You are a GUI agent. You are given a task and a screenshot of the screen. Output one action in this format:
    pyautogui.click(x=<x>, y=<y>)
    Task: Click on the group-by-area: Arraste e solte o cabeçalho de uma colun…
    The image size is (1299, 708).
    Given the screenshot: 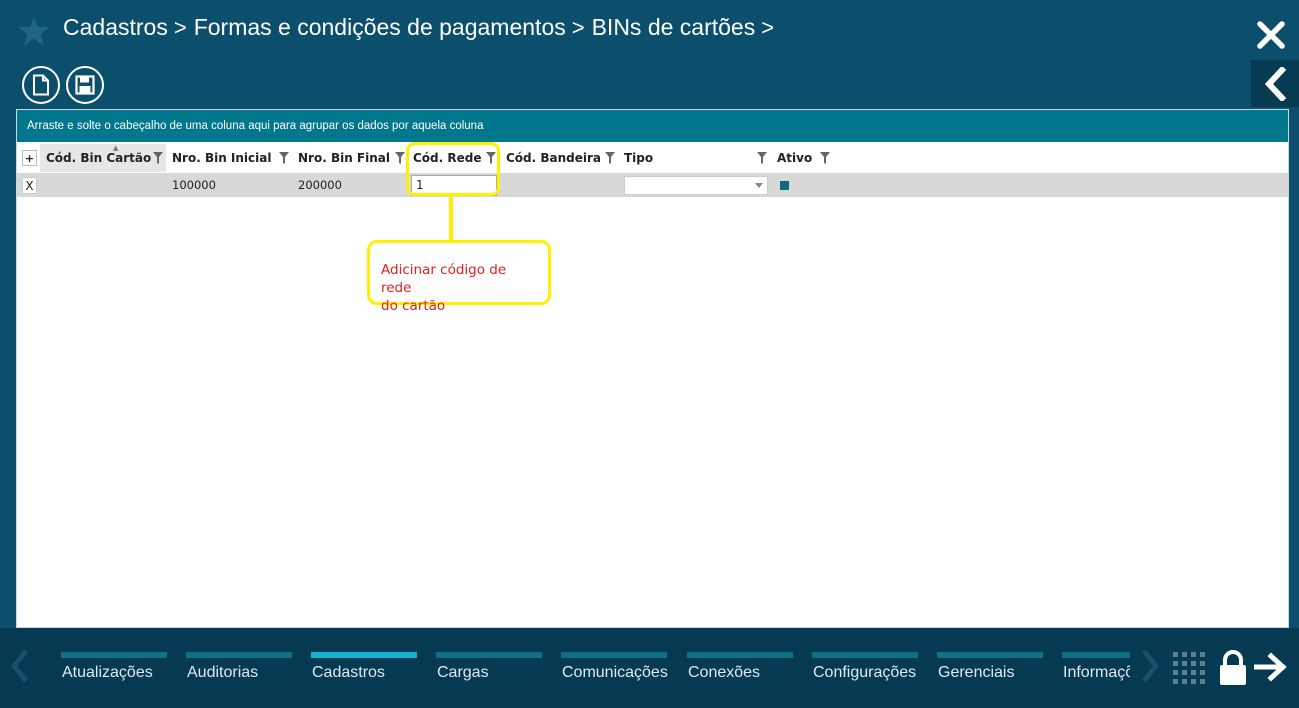 What is the action you would take?
    pyautogui.click(x=652, y=126)
    